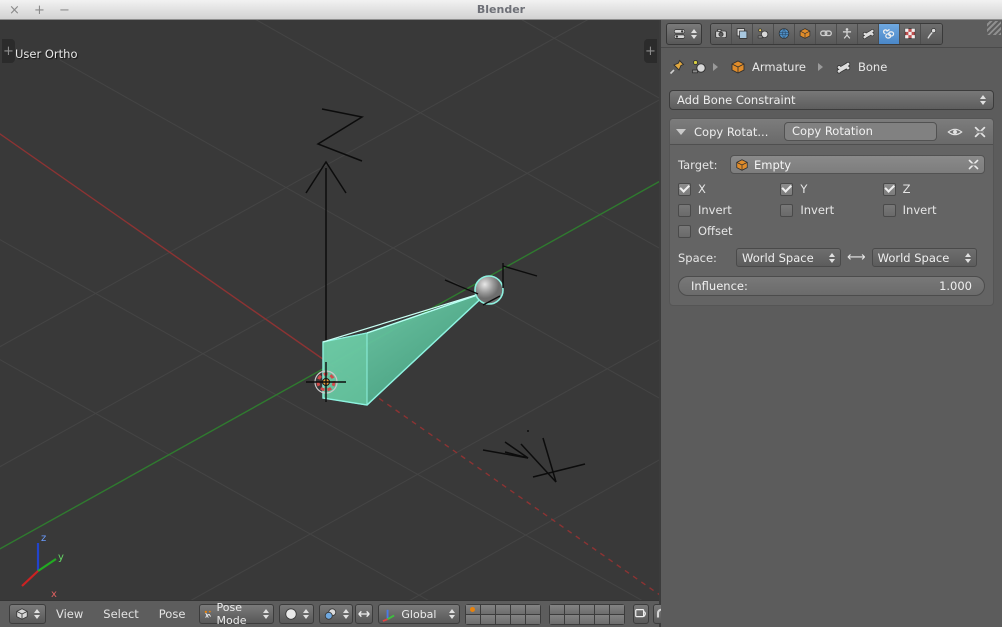  I want to click on owner-space-value: World Space, so click(778, 257).